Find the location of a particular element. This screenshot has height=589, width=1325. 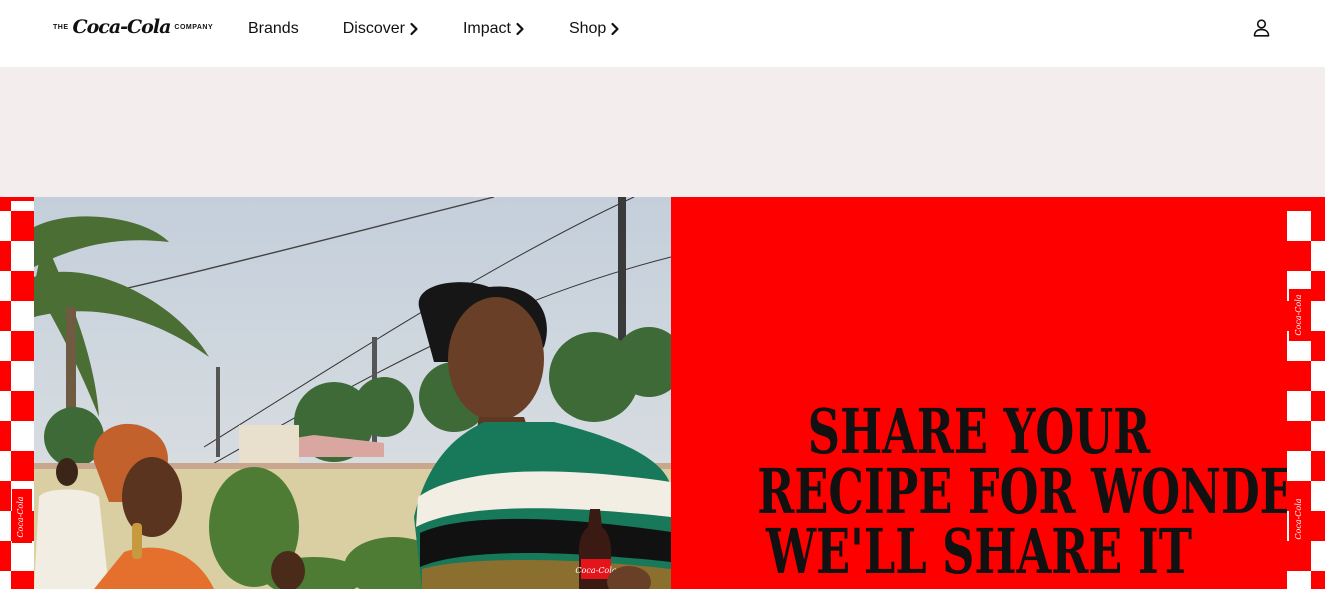

nav-item-brands: Brands is located at coordinates (273, 29).